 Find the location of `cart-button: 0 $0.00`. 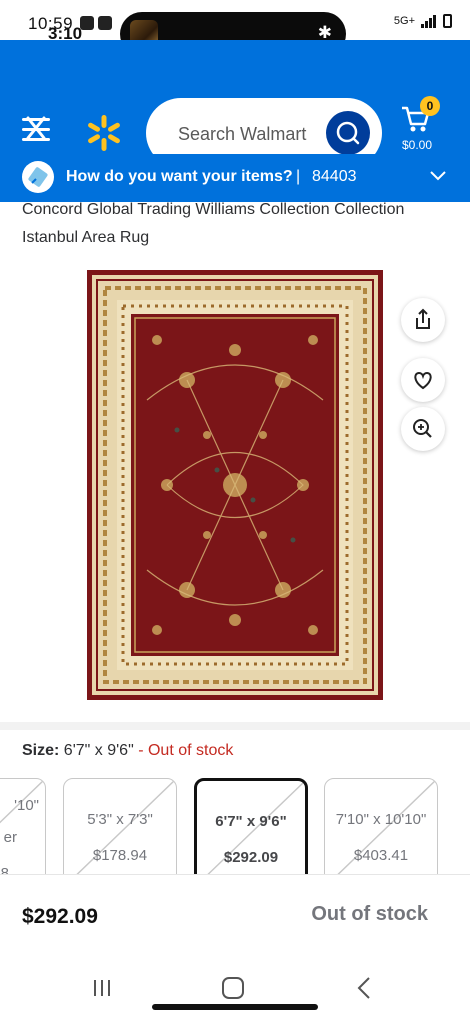

cart-button: 0 $0.00 is located at coordinates (421, 125).